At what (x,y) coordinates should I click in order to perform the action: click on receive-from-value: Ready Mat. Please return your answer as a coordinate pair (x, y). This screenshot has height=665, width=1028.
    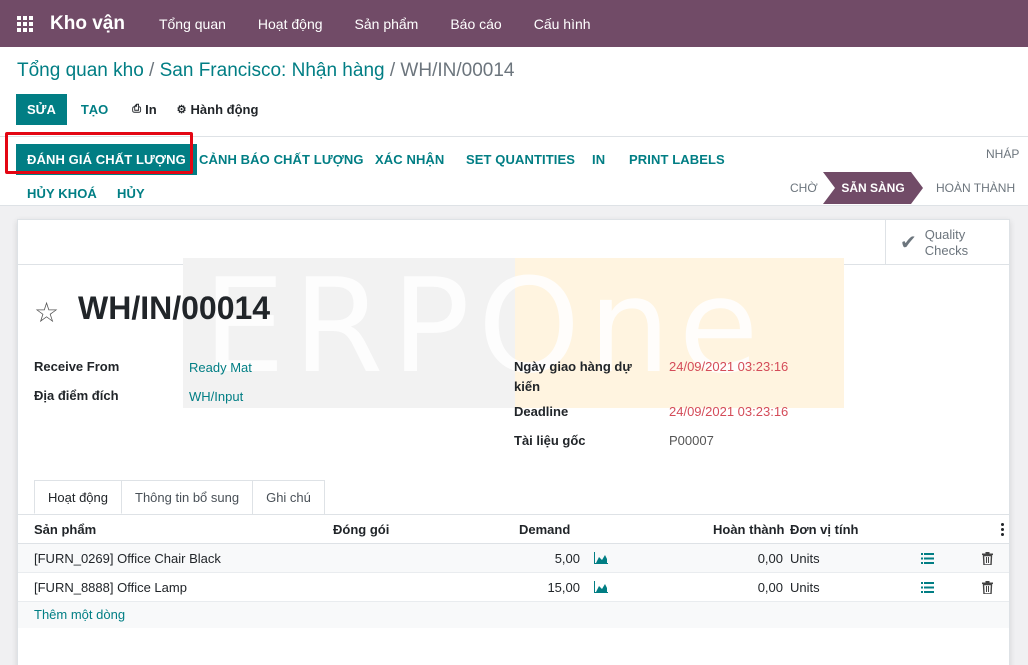
    Looking at the image, I should click on (220, 368).